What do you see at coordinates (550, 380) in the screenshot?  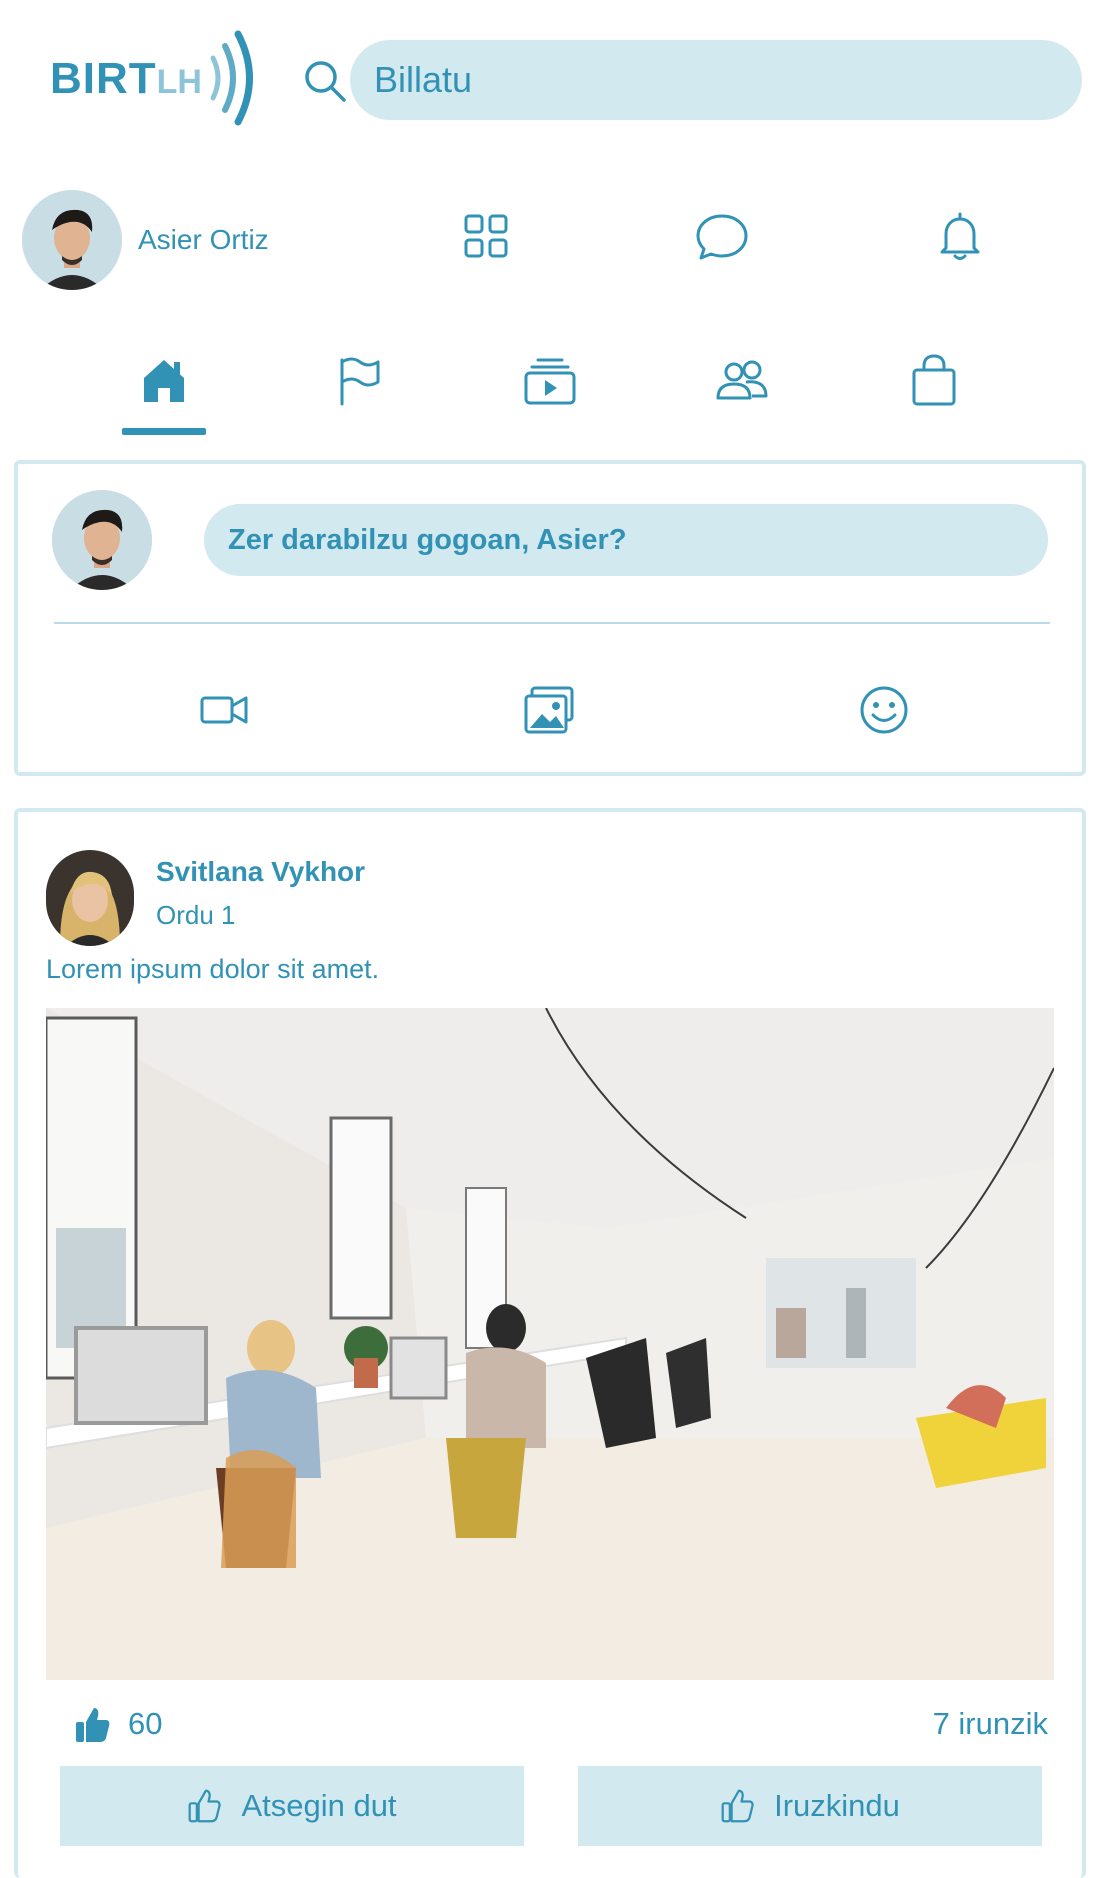 I see `video-playlist-icon` at bounding box center [550, 380].